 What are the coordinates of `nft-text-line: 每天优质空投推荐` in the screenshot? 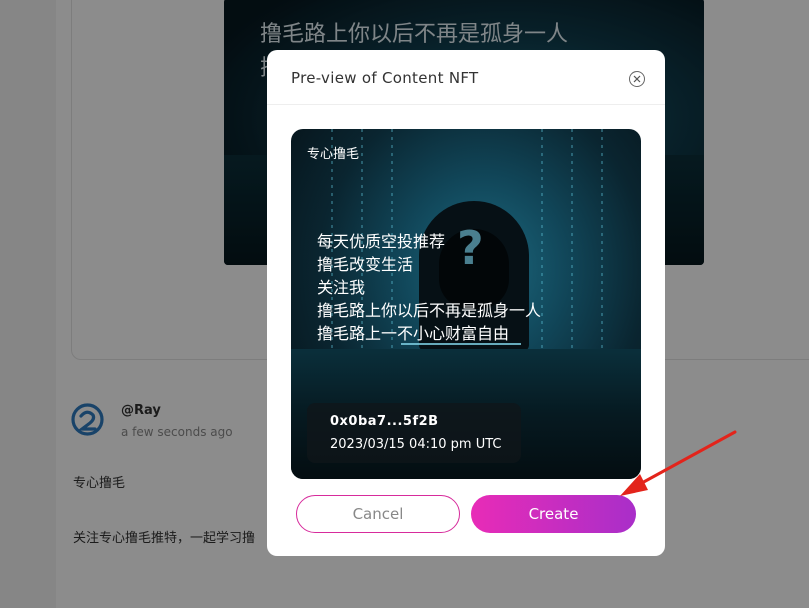 It's located at (381, 241).